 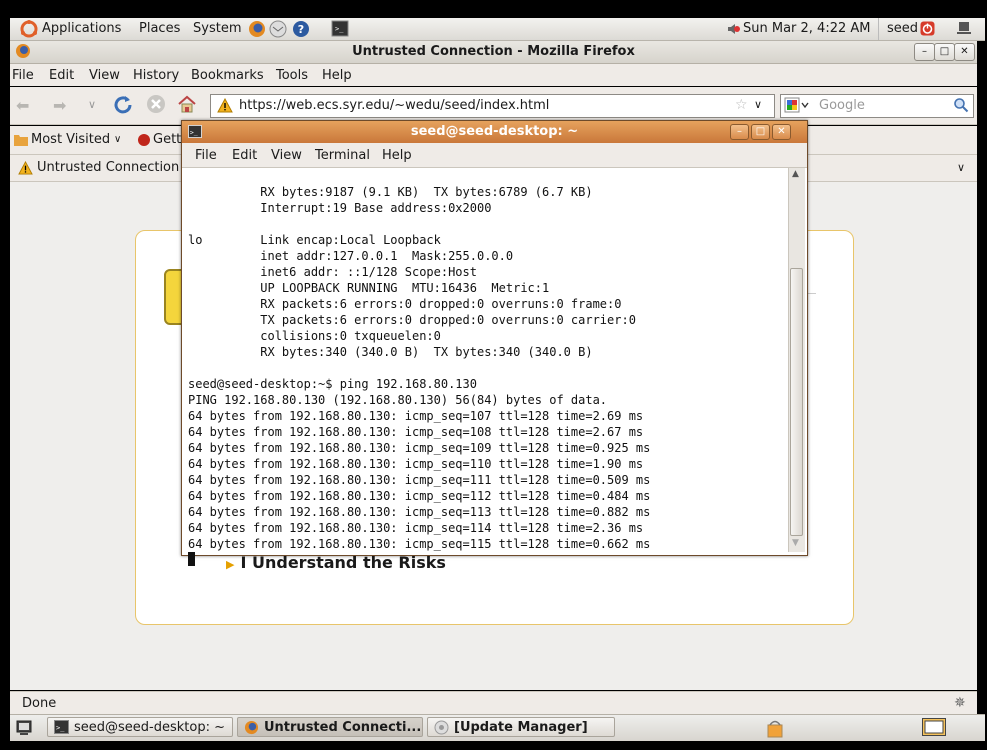 I want to click on terminal-maximize-button: □, so click(x=760, y=132).